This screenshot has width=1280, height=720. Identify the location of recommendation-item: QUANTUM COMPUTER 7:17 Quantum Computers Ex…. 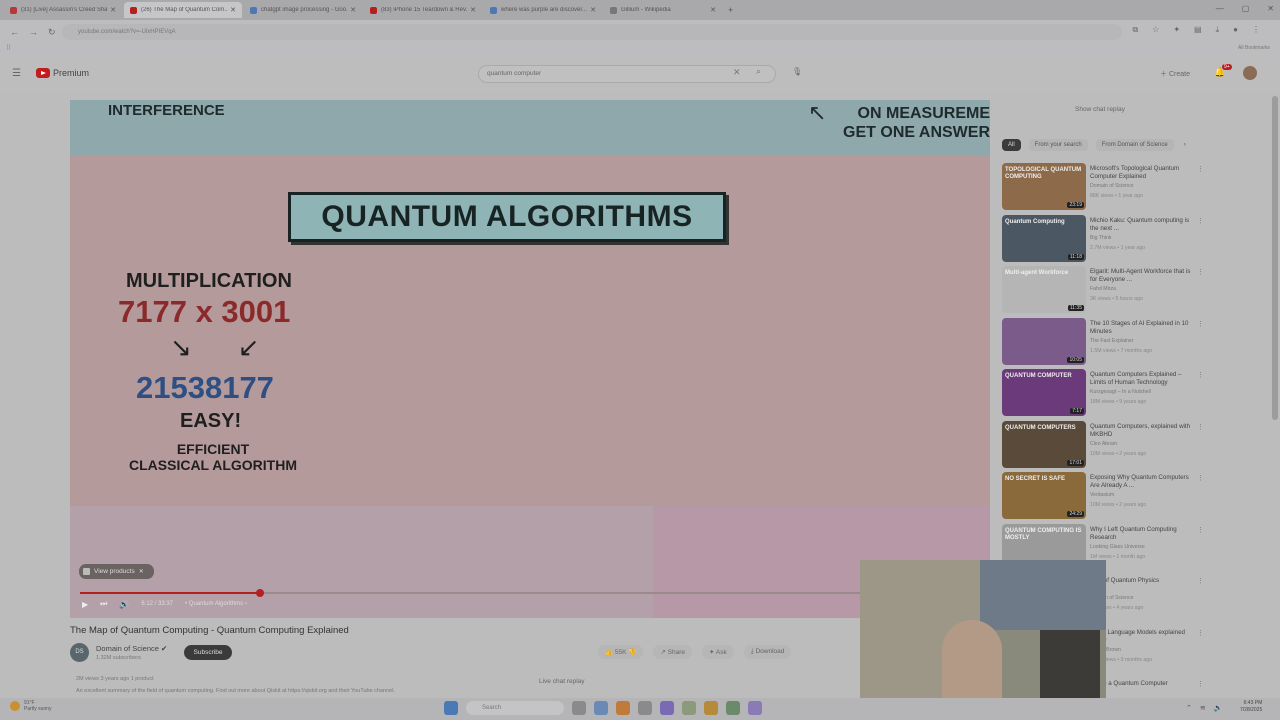
(1107, 395).